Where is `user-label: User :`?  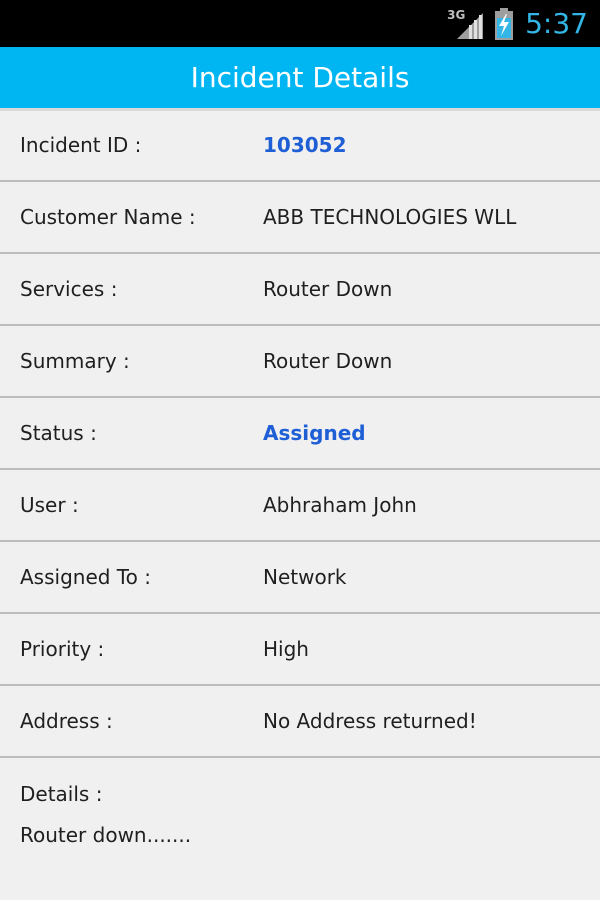 user-label: User : is located at coordinates (49, 505).